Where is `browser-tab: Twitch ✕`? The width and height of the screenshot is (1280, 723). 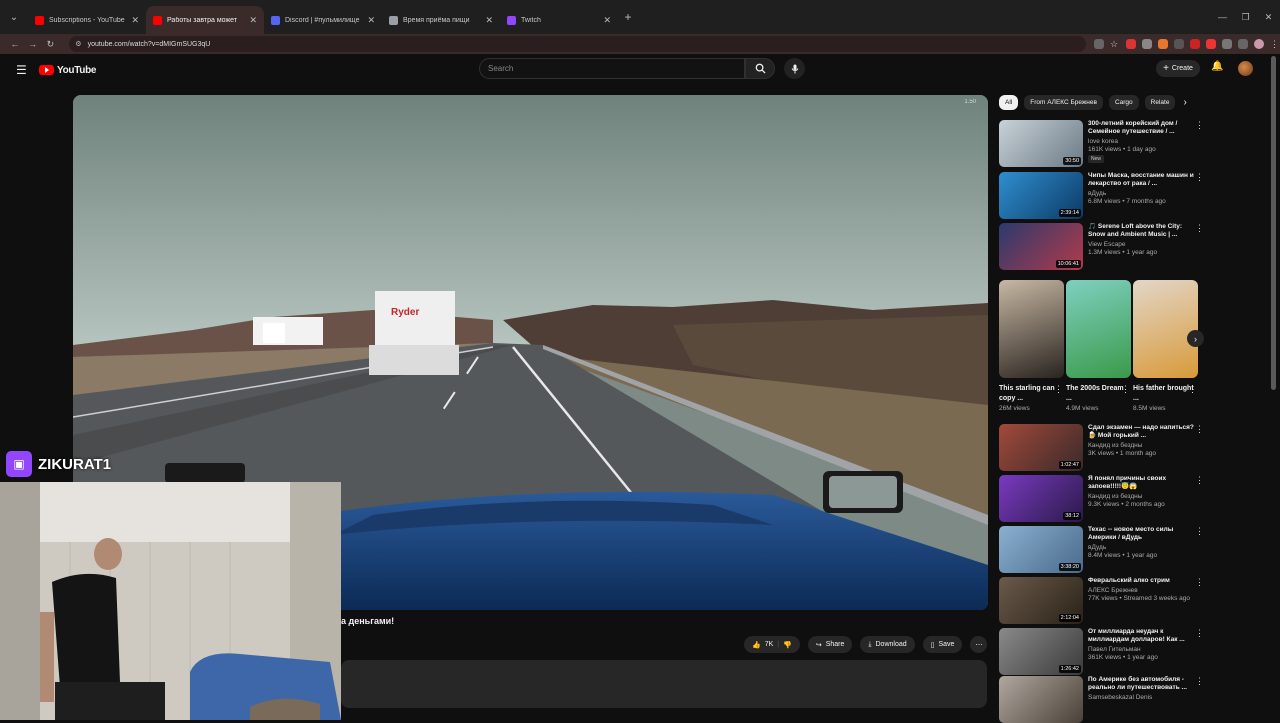
browser-tab: Twitch ✕ is located at coordinates (559, 20).